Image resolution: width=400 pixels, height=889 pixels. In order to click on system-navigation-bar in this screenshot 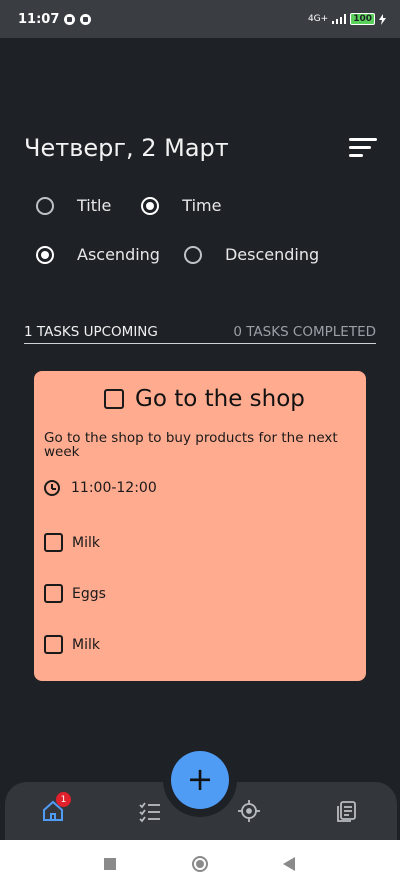, I will do `click(200, 864)`.